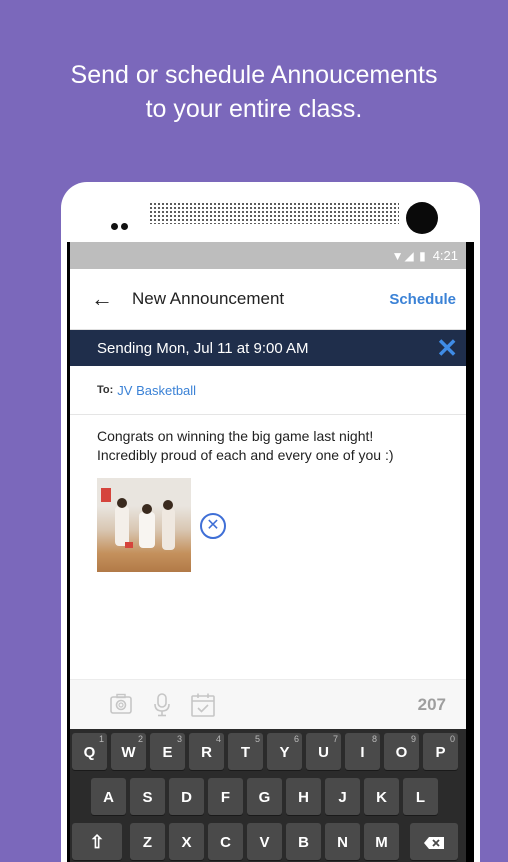 This screenshot has width=508, height=862. Describe the element at coordinates (186, 796) in the screenshot. I see `key-d: D` at that location.